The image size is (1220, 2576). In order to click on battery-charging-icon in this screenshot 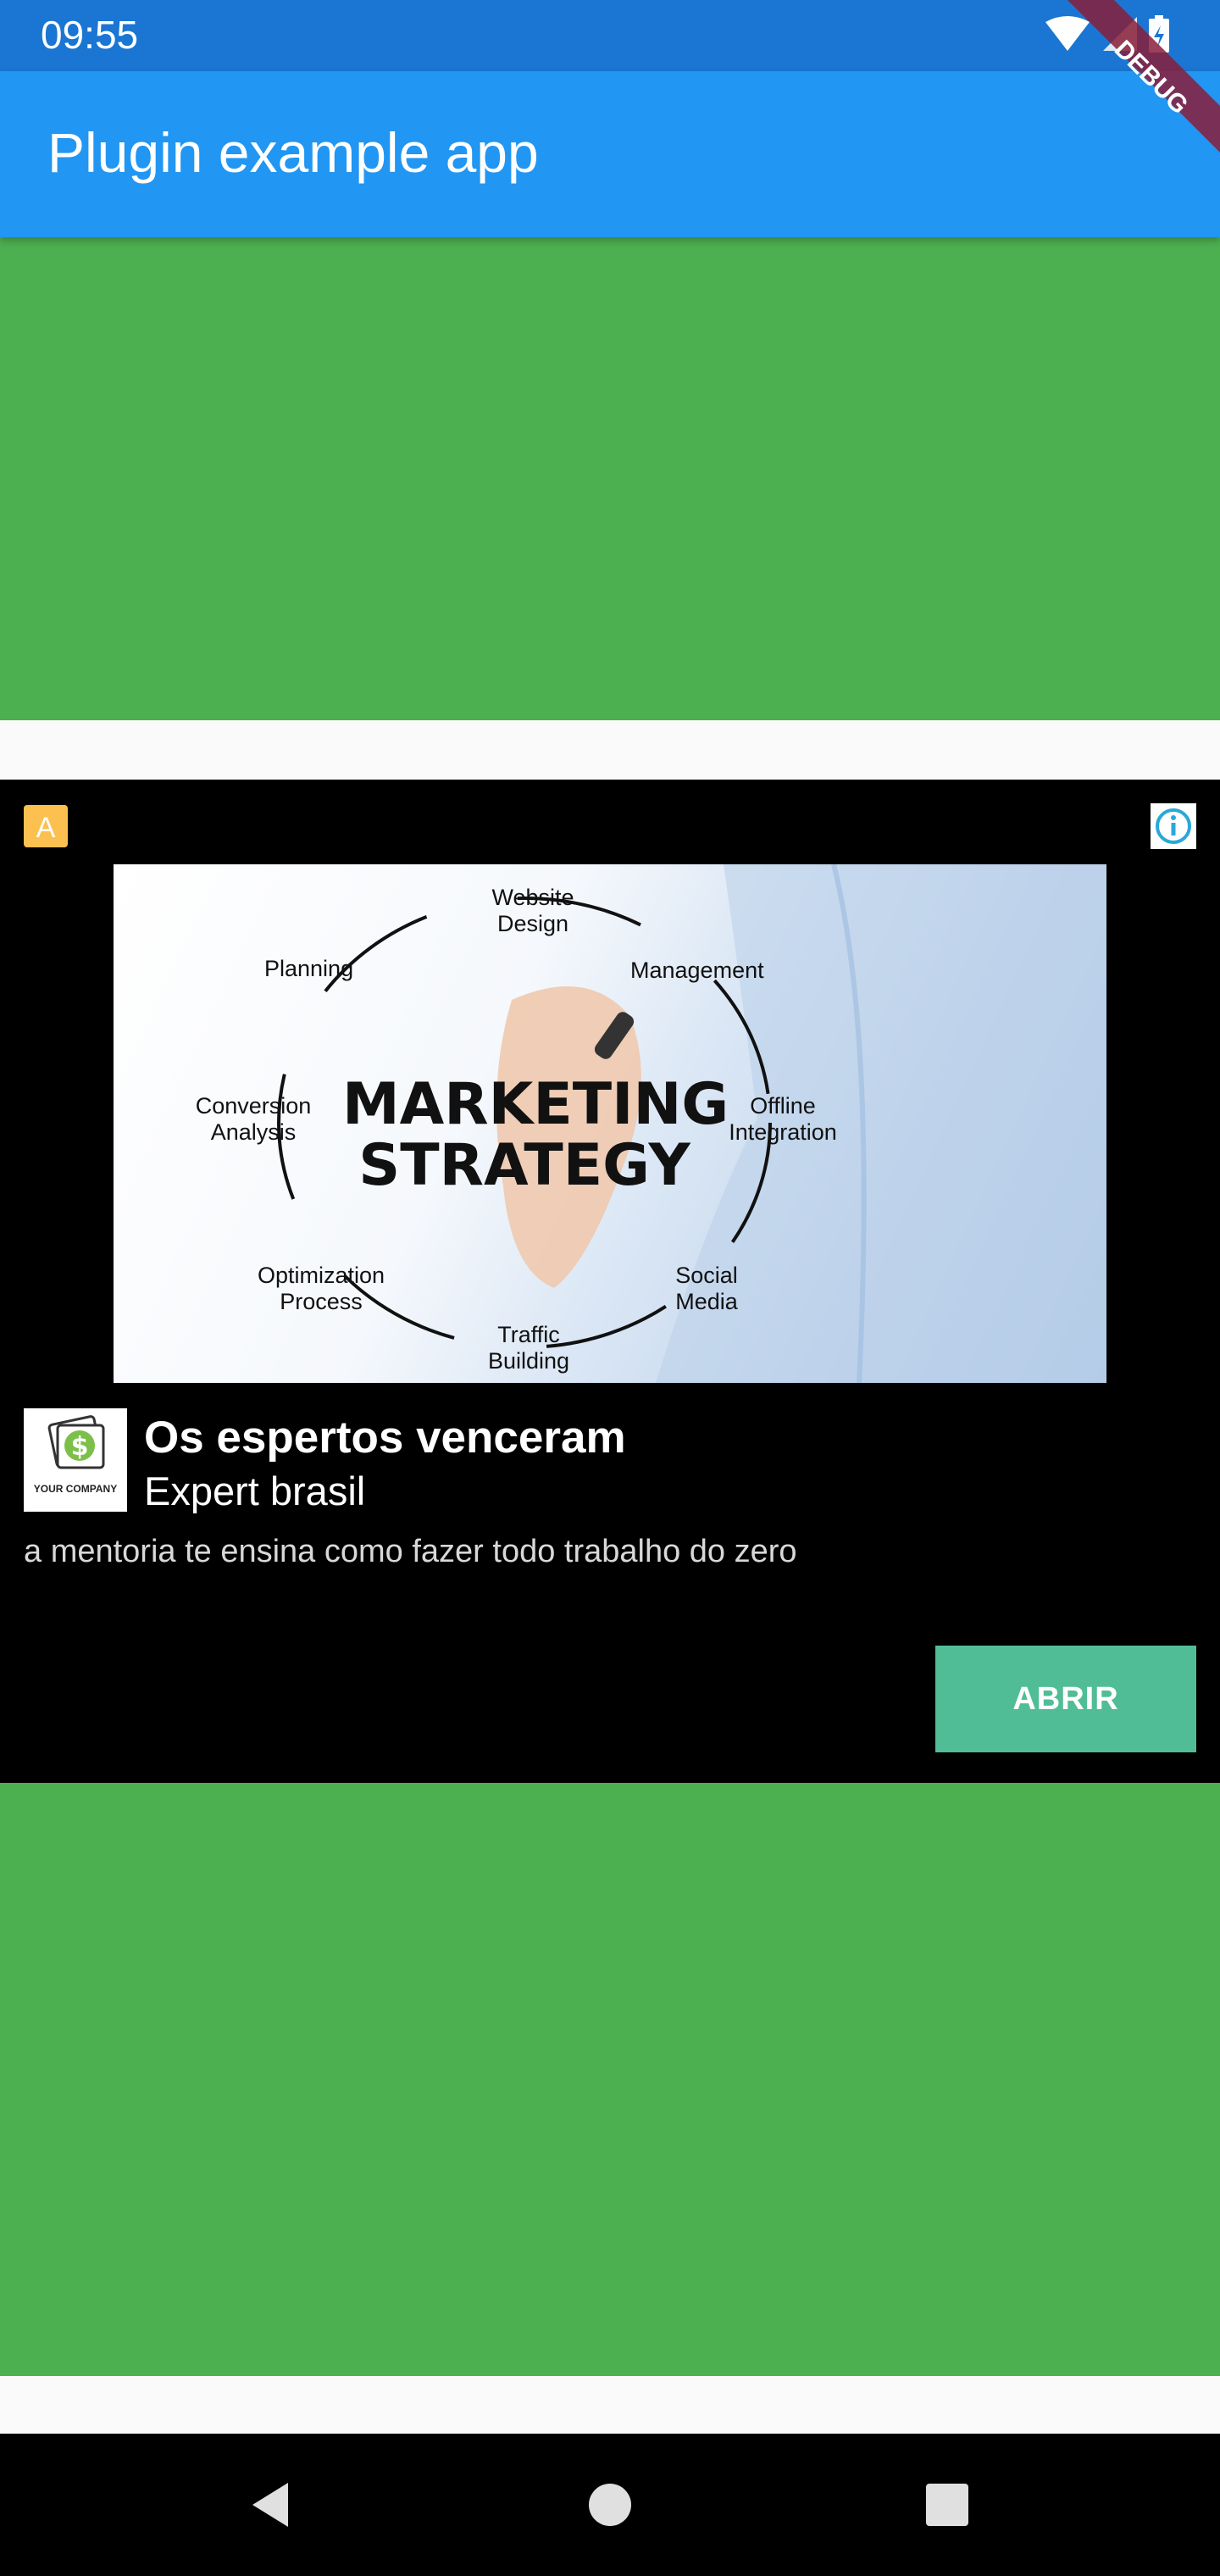, I will do `click(1159, 34)`.